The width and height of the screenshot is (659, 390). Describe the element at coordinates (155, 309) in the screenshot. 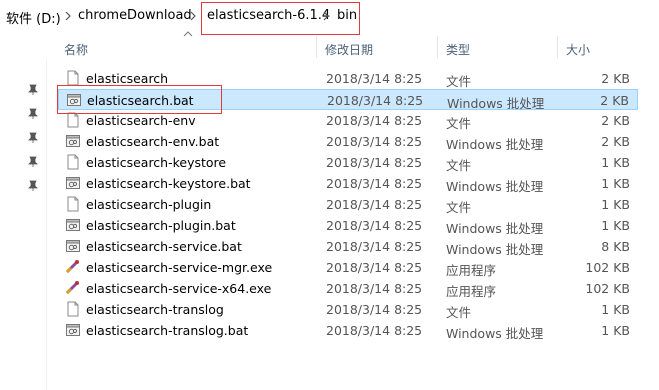

I see `file-name: elasticsearch-translog` at that location.